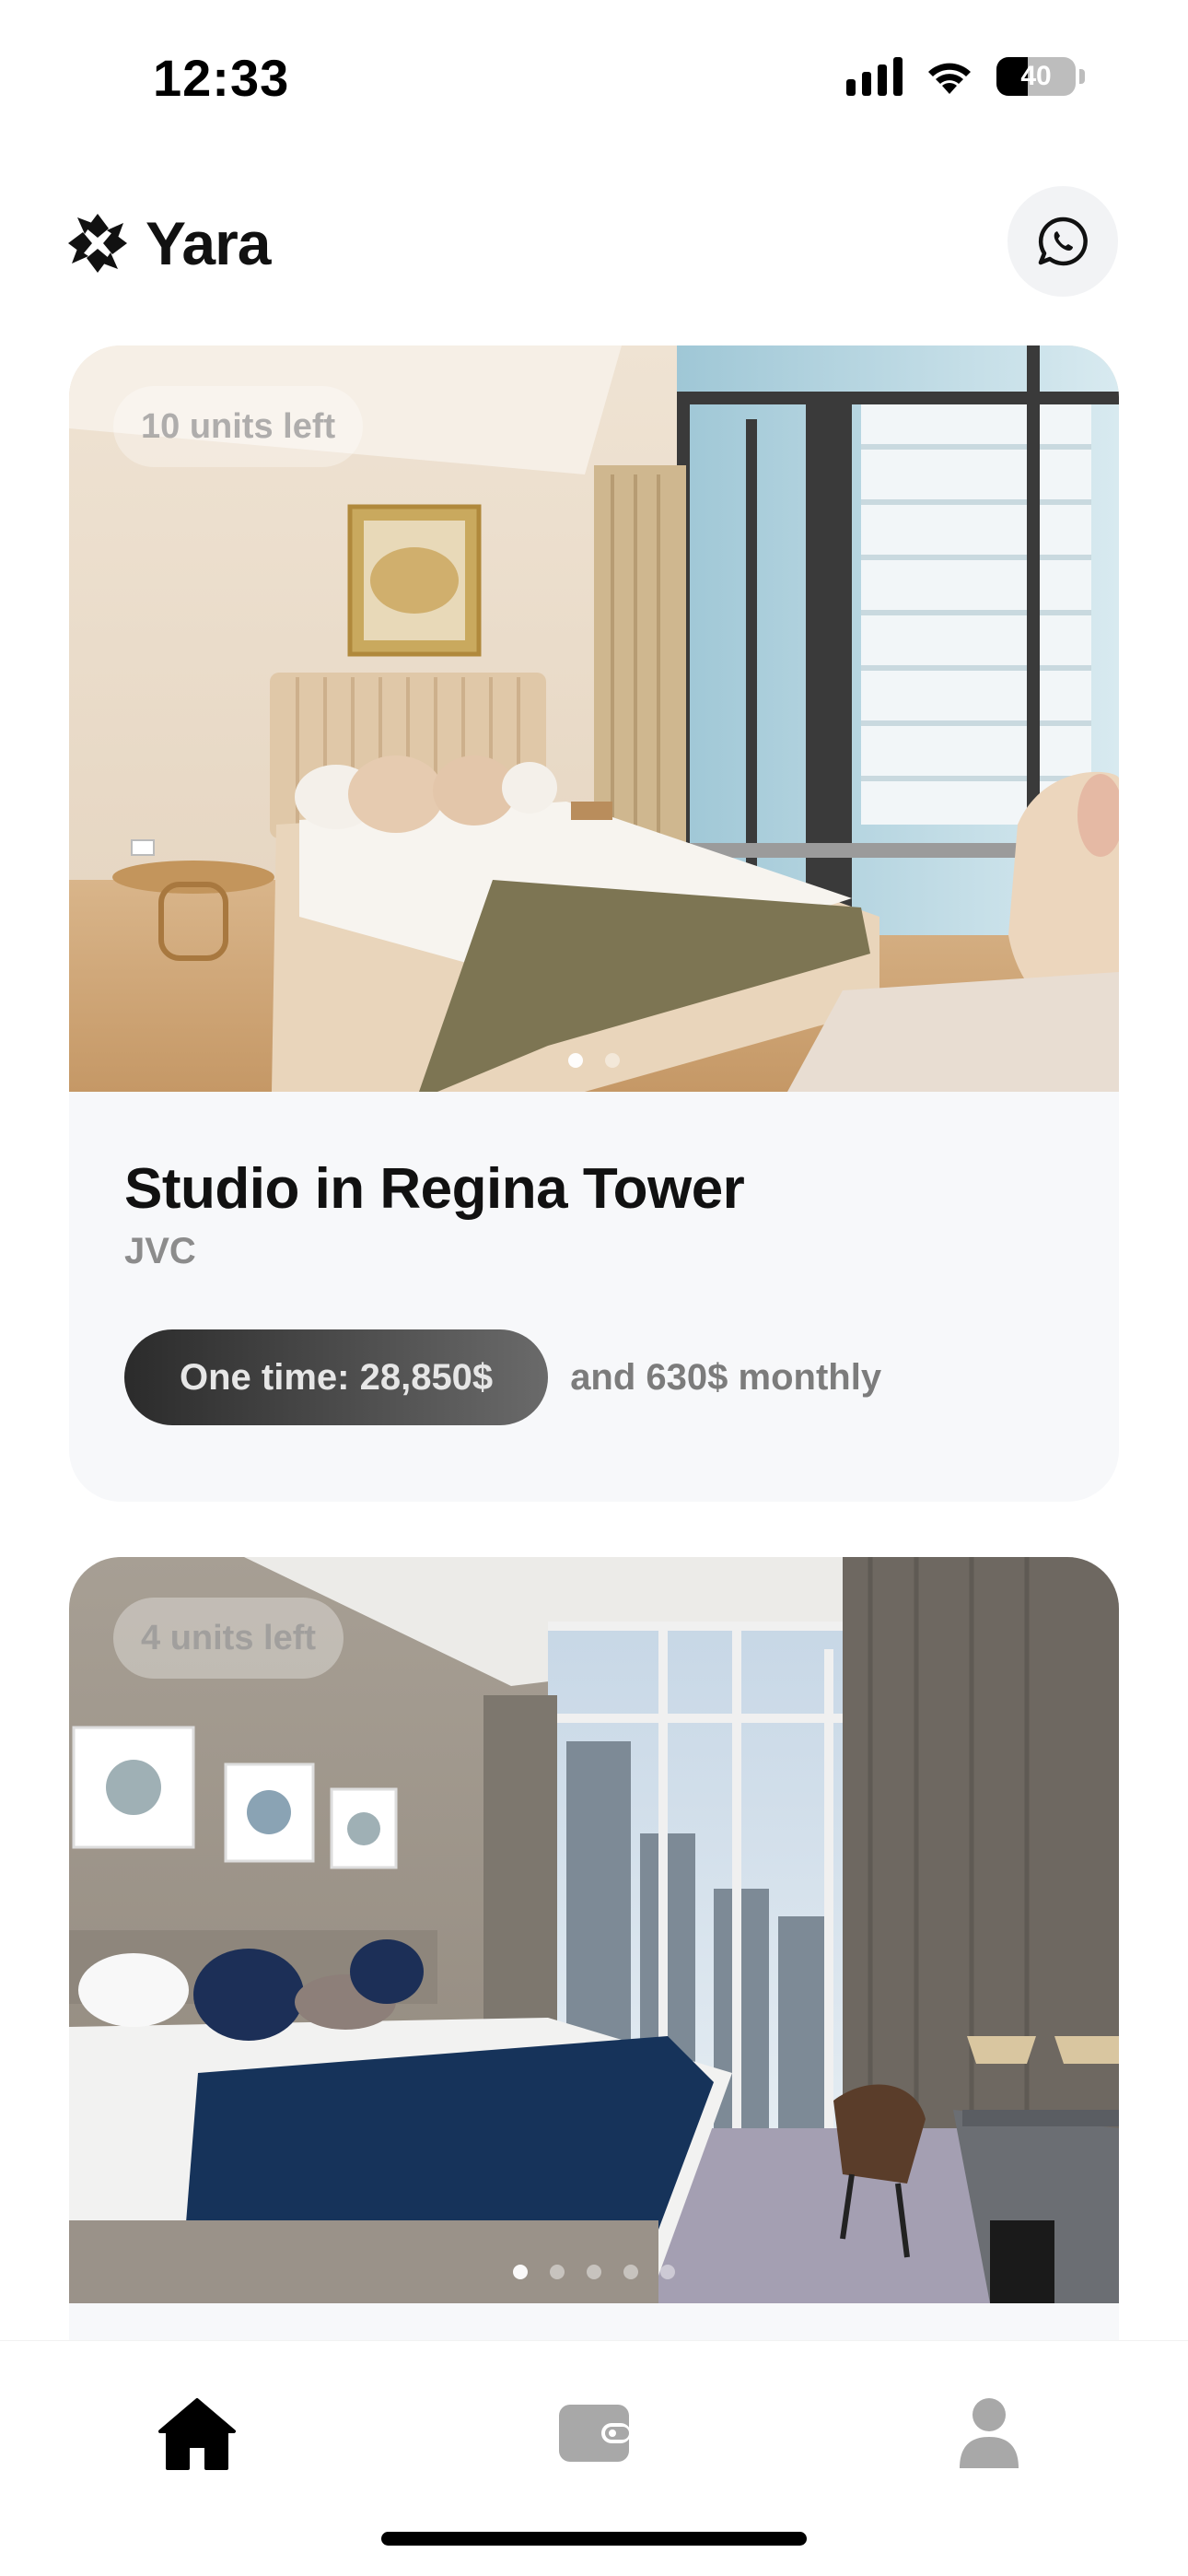 This screenshot has width=1188, height=2576. I want to click on one-time-price-pill: One time: 28,850$, so click(336, 1377).